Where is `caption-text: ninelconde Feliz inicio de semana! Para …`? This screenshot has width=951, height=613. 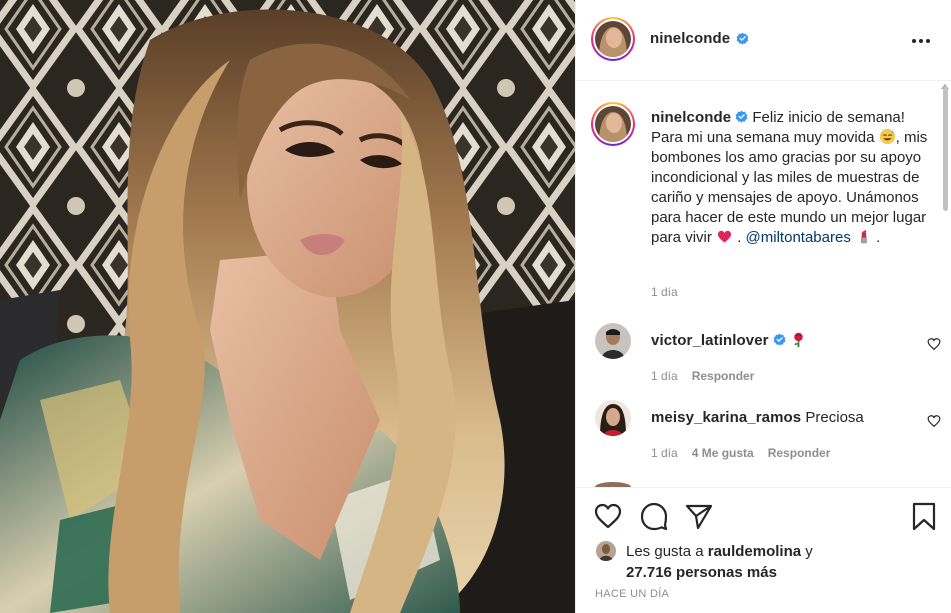
caption-text: ninelconde Feliz inicio de semana! Para … is located at coordinates (789, 177).